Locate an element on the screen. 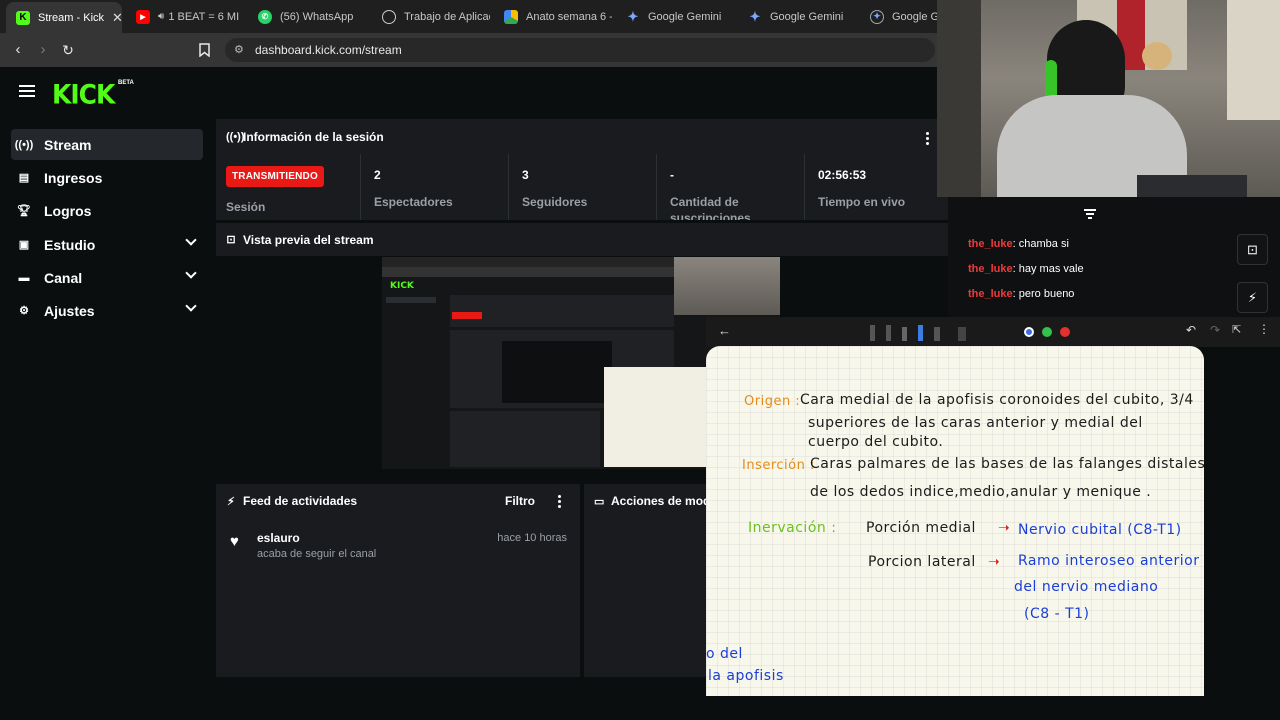  sidebar-item-logros: 🏆︎ Logros is located at coordinates (107, 210).